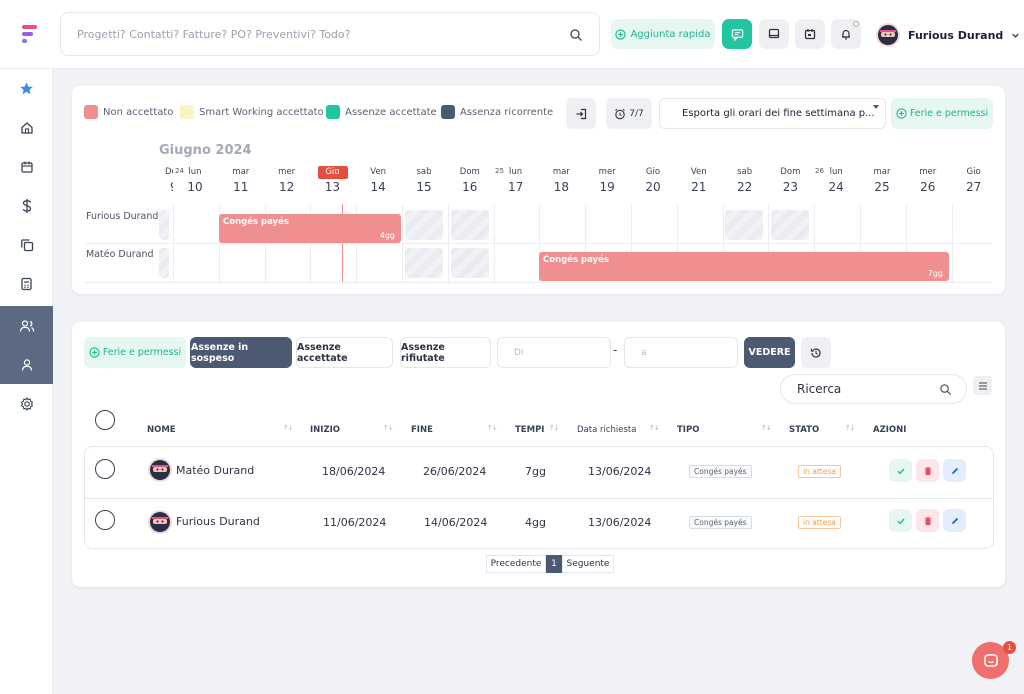 The height and width of the screenshot is (694, 1024). I want to click on column-header-fine: FINE, so click(422, 430).